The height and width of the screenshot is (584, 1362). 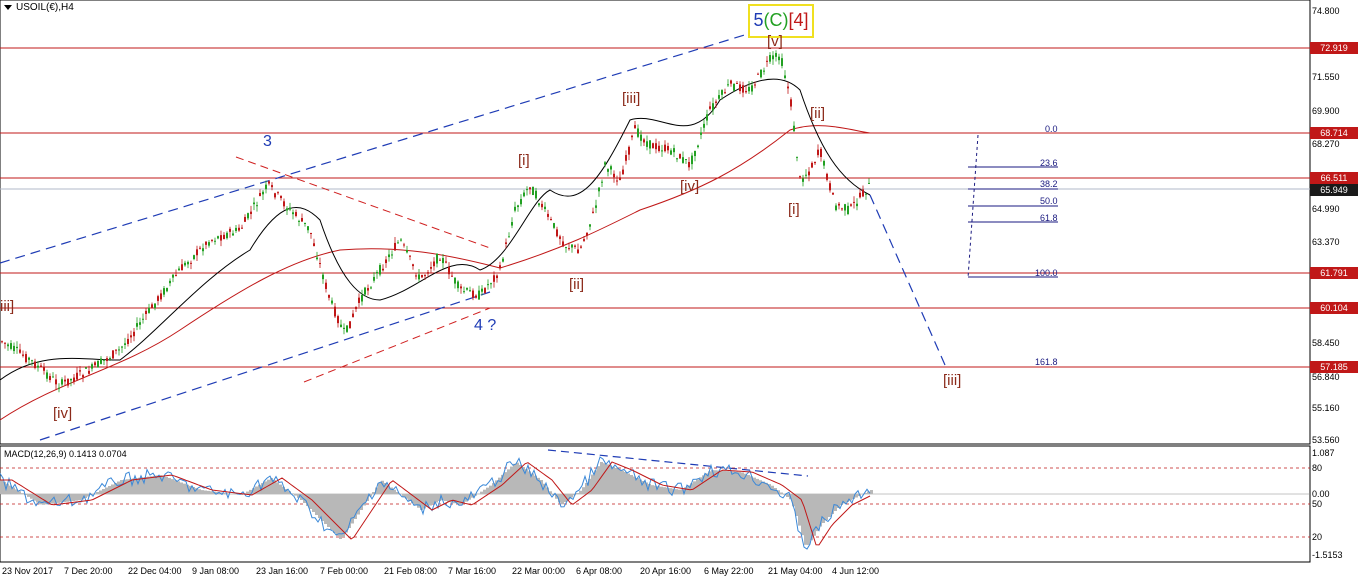 What do you see at coordinates (267, 142) in the screenshot?
I see `wave-3-label: 3` at bounding box center [267, 142].